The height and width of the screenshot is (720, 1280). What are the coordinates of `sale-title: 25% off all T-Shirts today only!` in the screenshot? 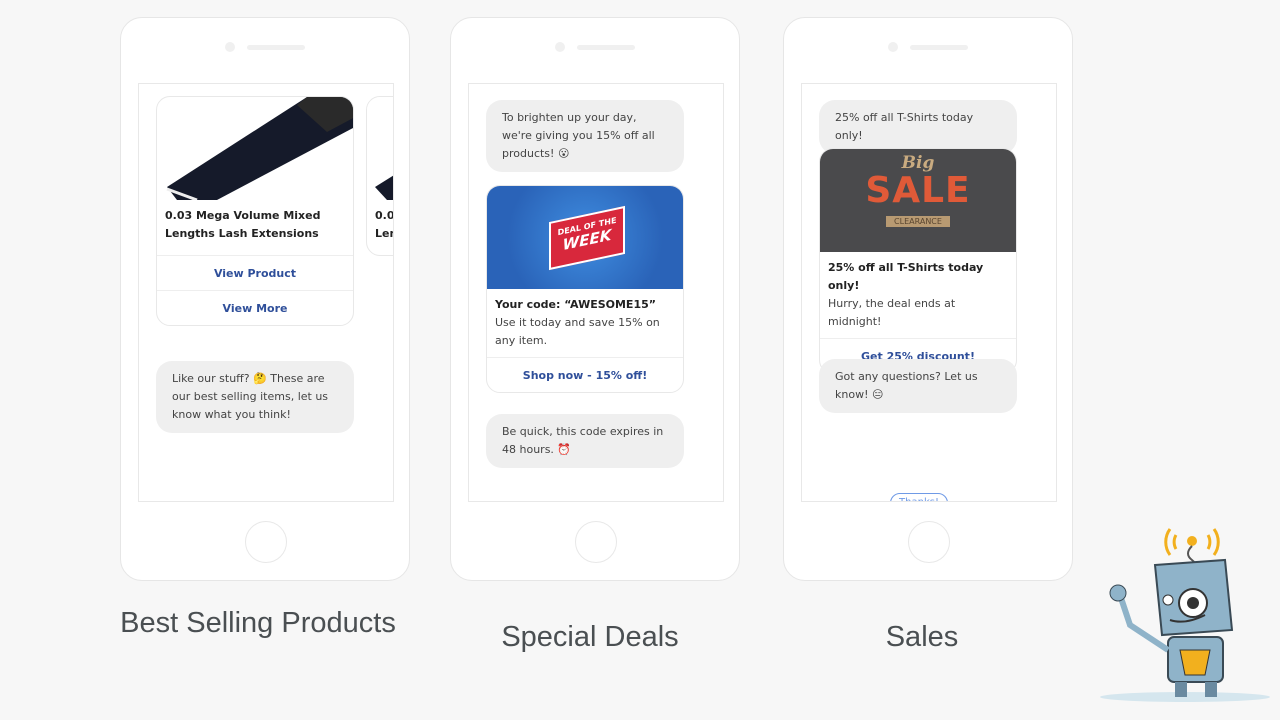 It's located at (906, 276).